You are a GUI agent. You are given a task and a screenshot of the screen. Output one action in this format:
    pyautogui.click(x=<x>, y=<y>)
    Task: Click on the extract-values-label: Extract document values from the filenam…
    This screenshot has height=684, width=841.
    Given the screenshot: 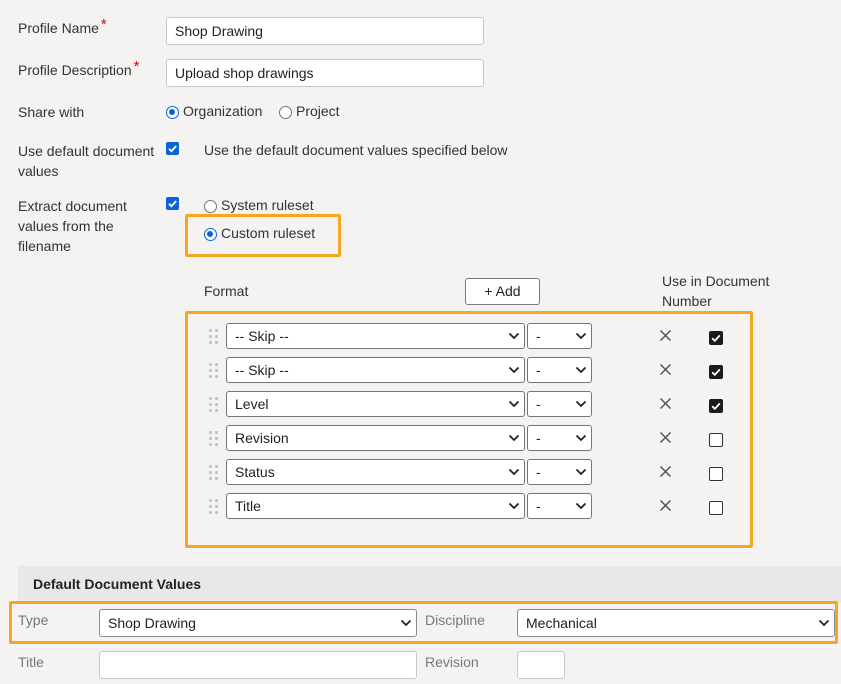 What is the action you would take?
    pyautogui.click(x=72, y=226)
    